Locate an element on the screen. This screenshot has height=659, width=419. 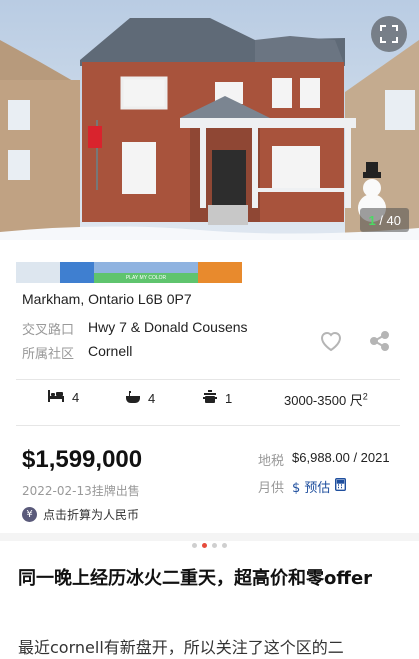
community-value: Cornell is located at coordinates (110, 351).